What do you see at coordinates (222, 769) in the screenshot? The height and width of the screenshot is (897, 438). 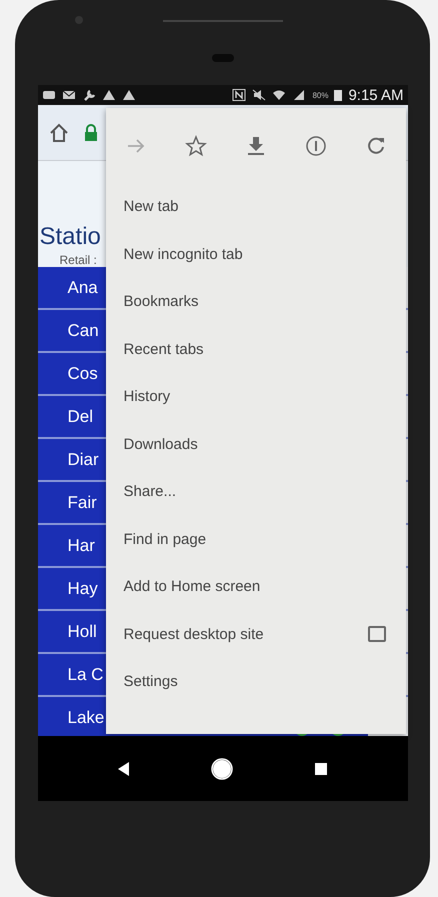 I see `home-button-icon` at bounding box center [222, 769].